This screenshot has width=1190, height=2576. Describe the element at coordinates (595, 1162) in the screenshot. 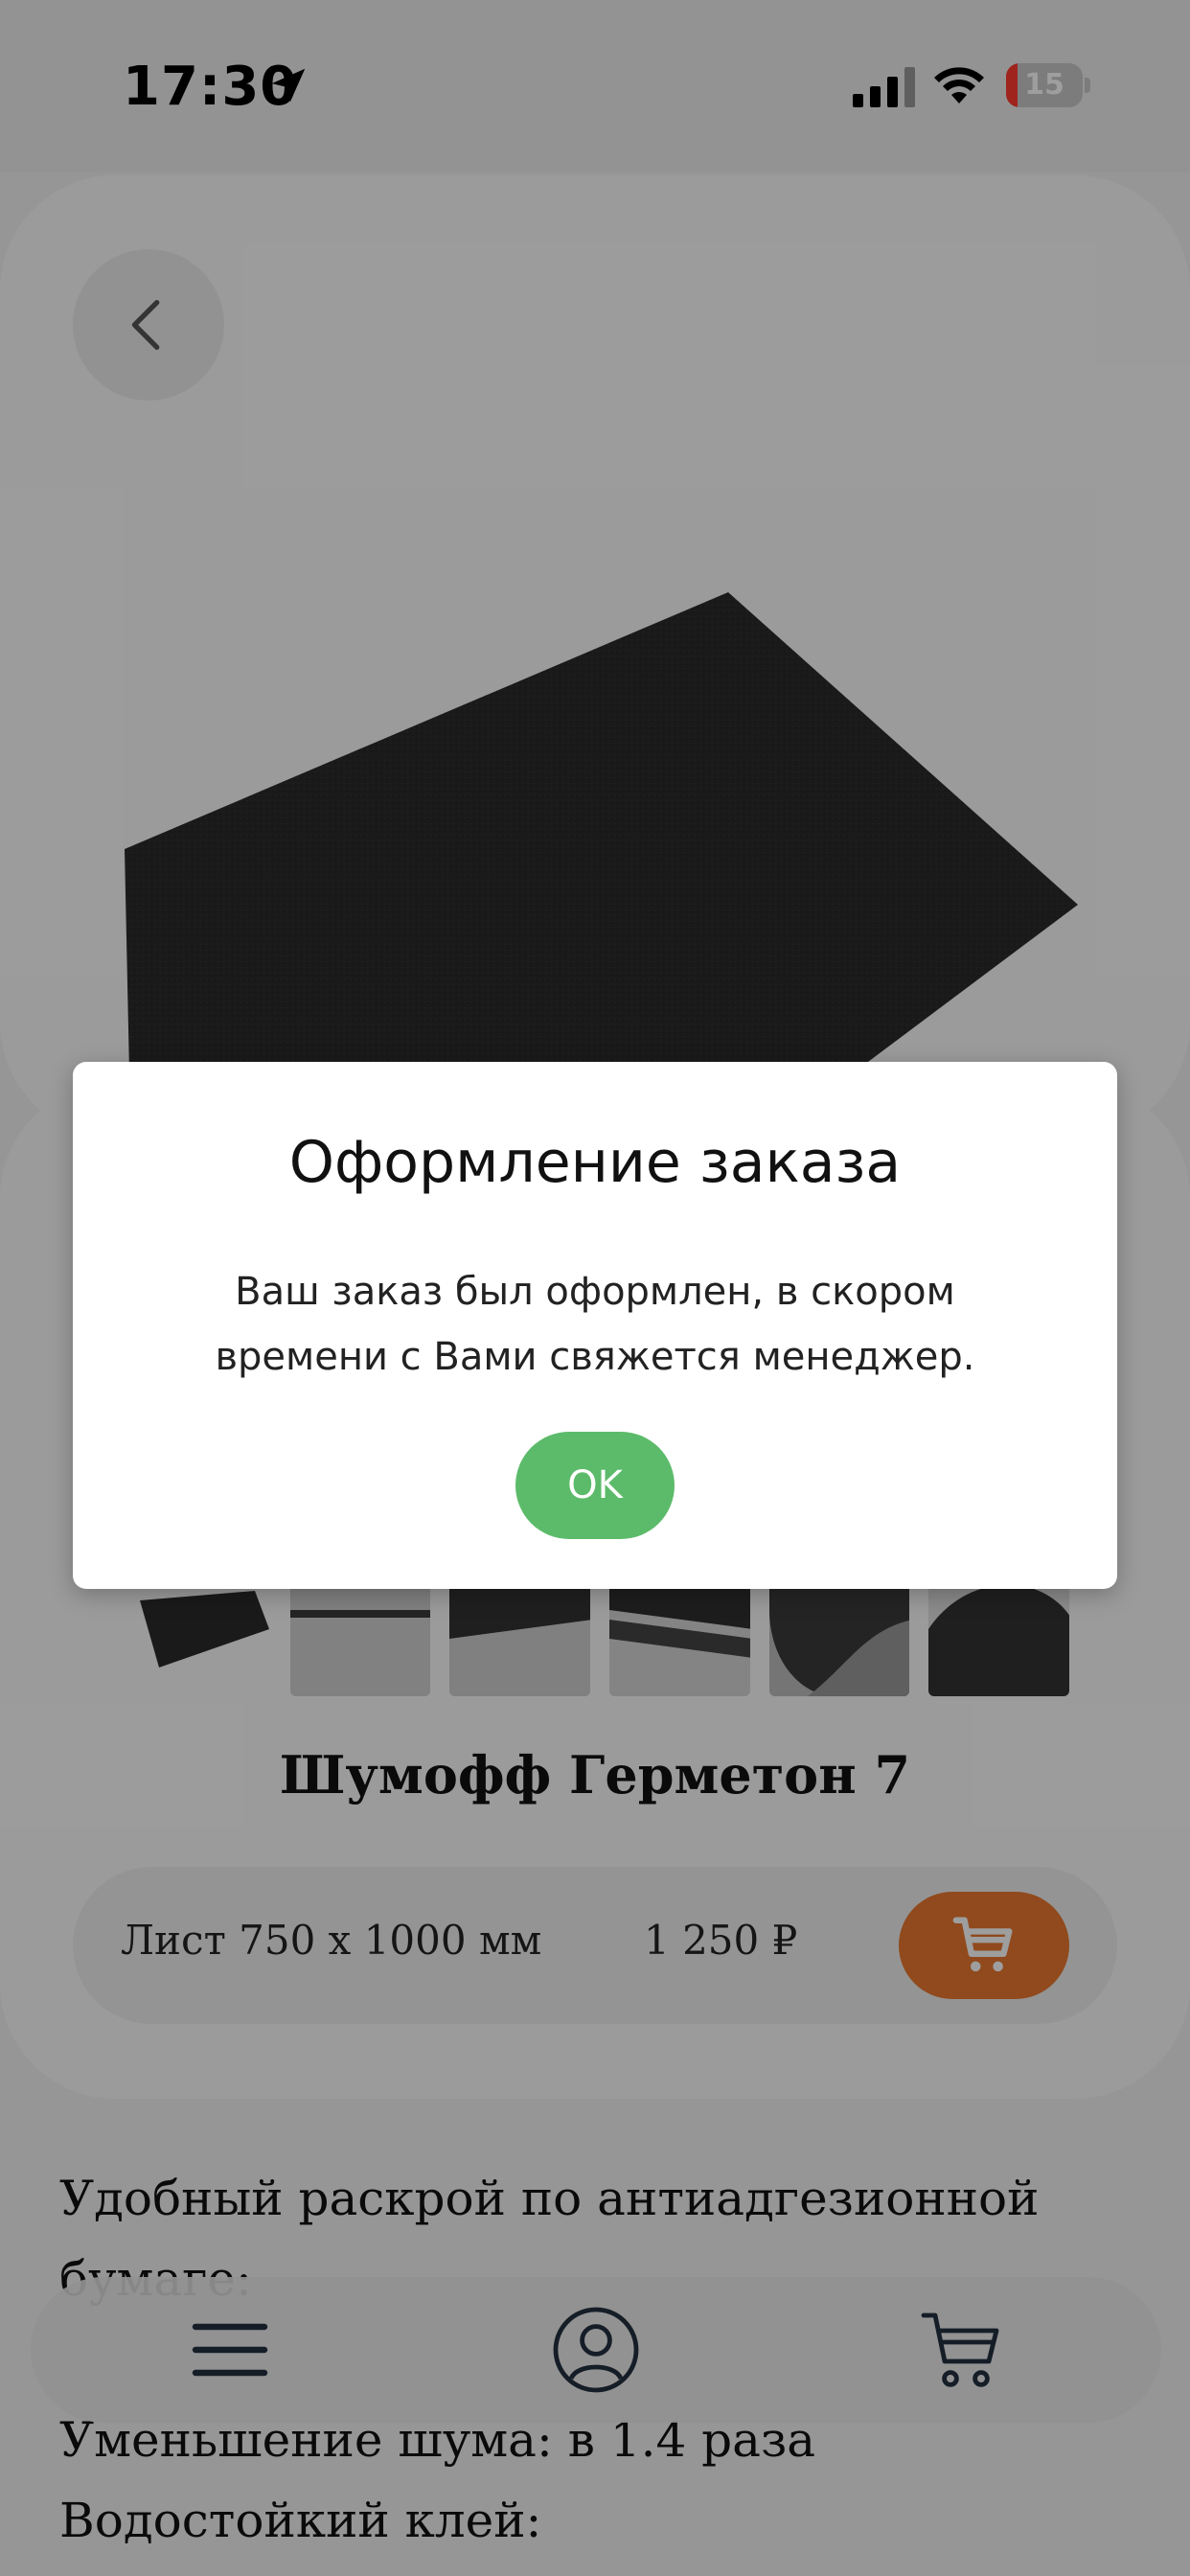

I see `dialog-title: Оформление заказа` at that location.